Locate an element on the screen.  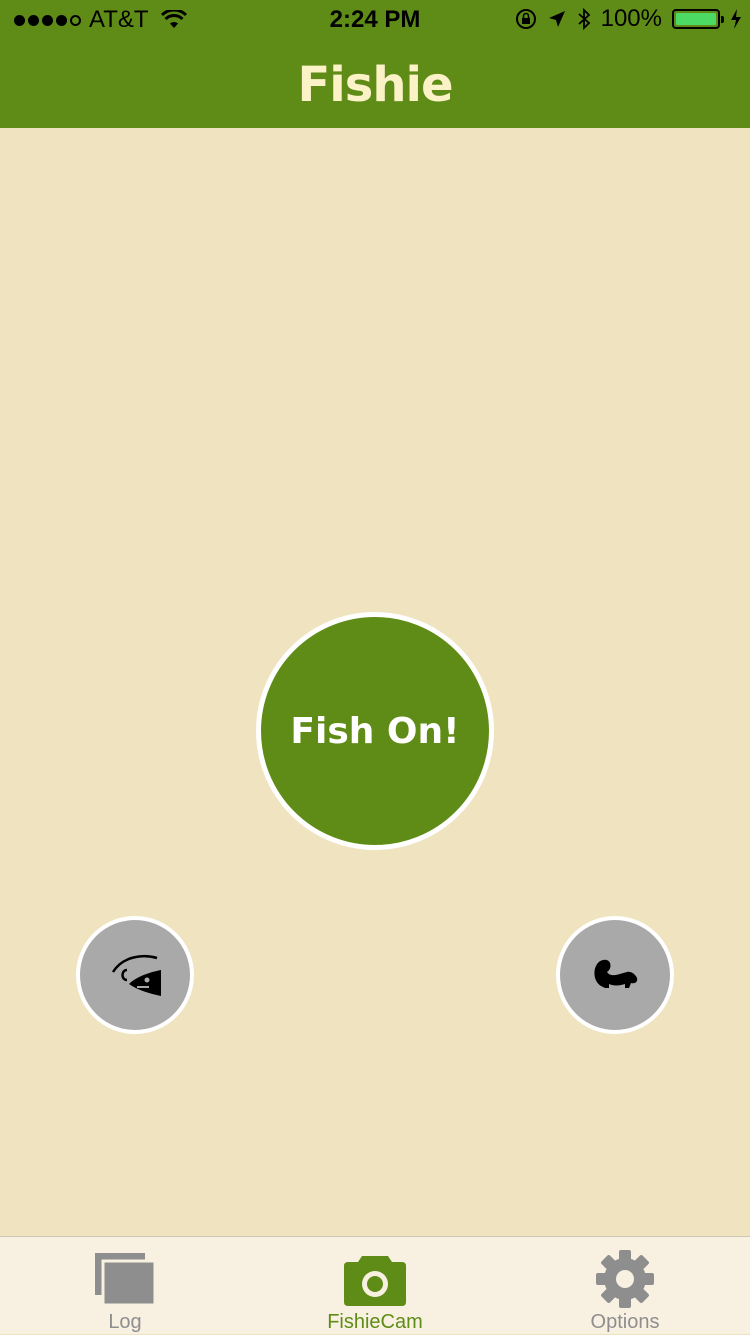
tab-log: Log is located at coordinates (125, 1286).